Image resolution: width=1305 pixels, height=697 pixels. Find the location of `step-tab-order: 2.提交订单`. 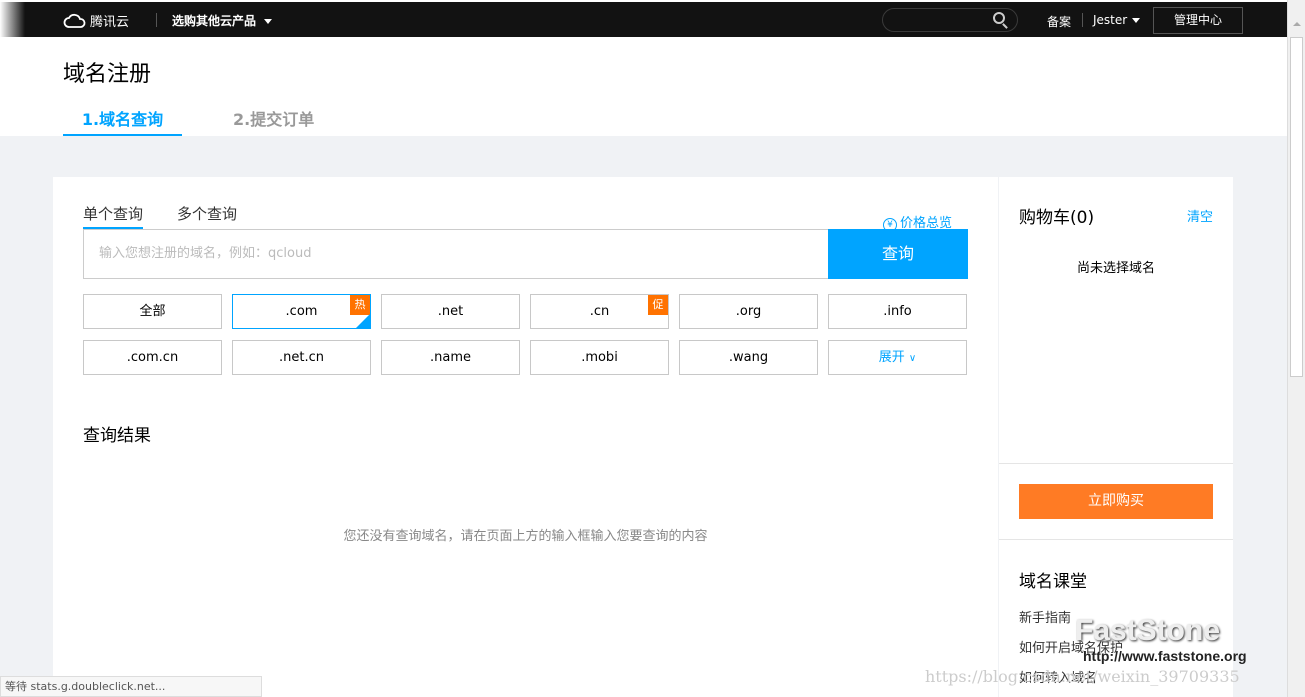

step-tab-order: 2.提交订单 is located at coordinates (273, 118).